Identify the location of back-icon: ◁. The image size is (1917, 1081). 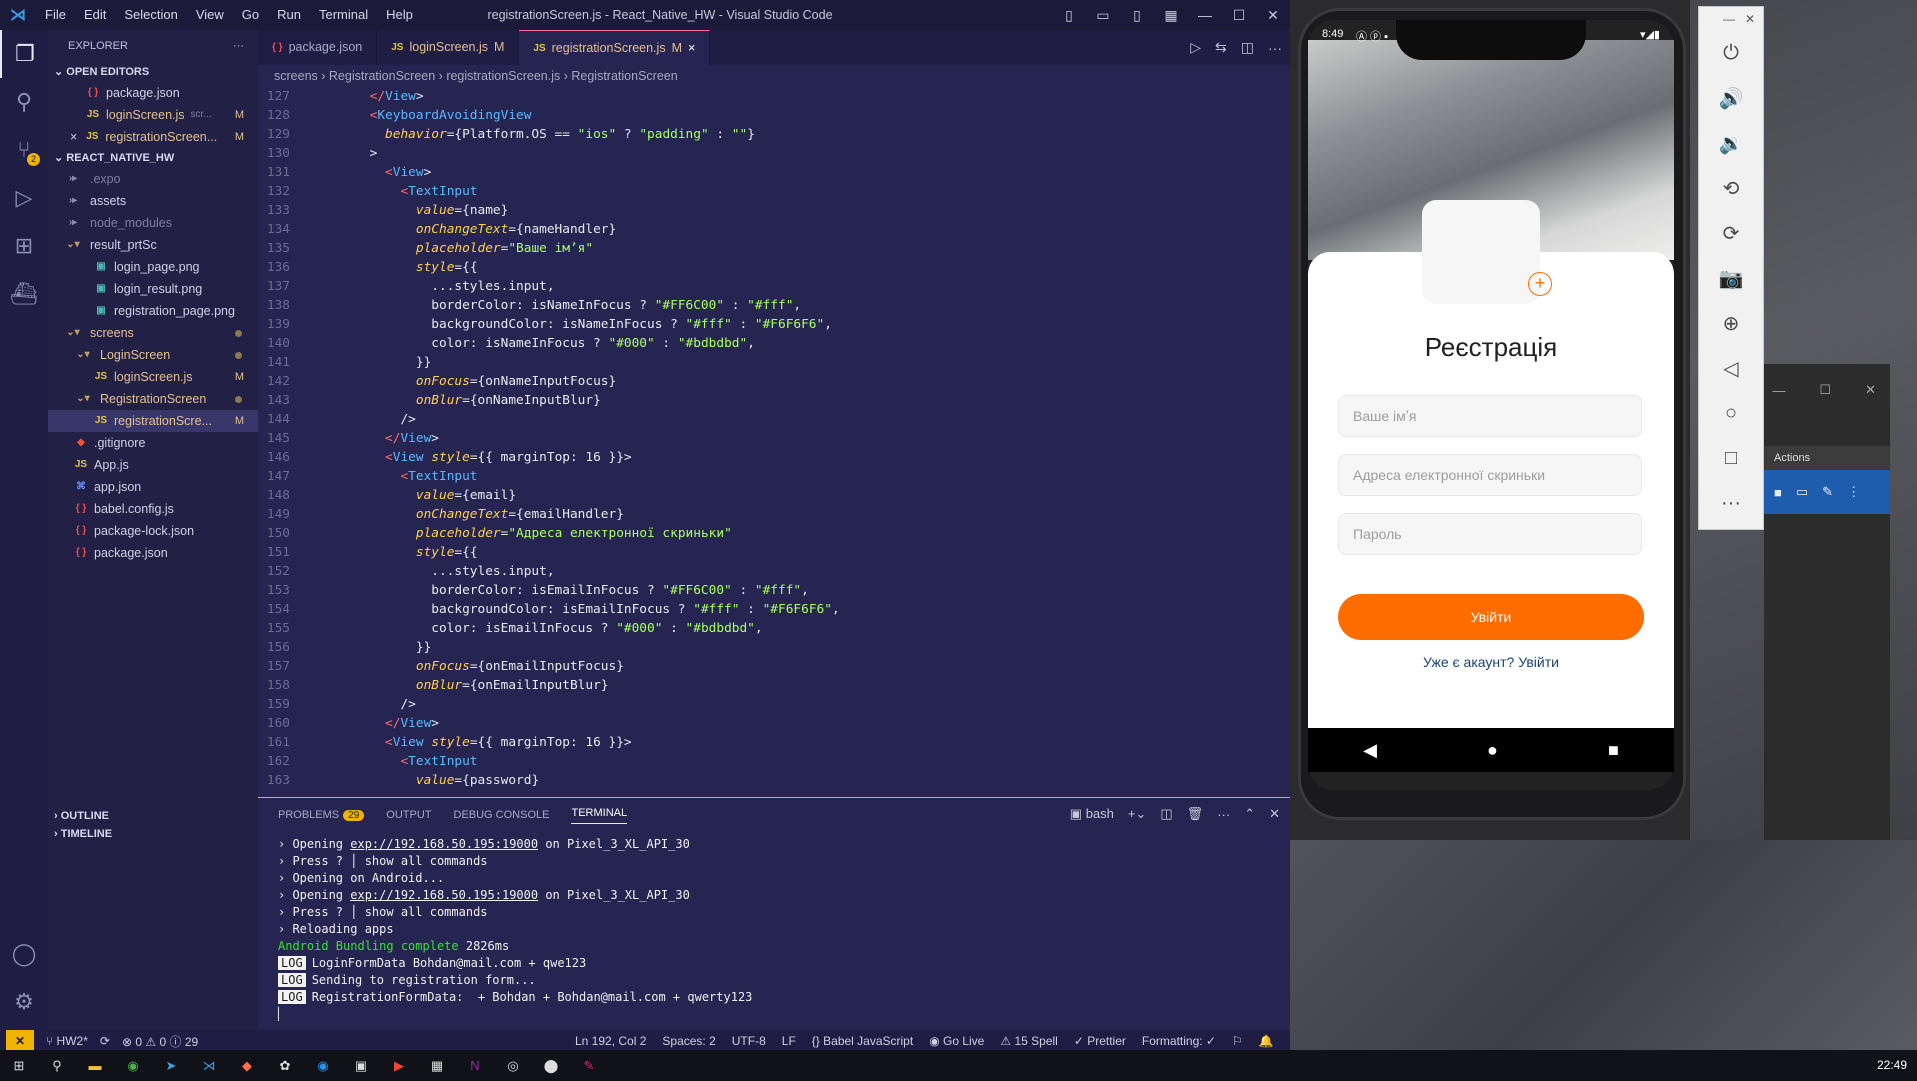
(1731, 368).